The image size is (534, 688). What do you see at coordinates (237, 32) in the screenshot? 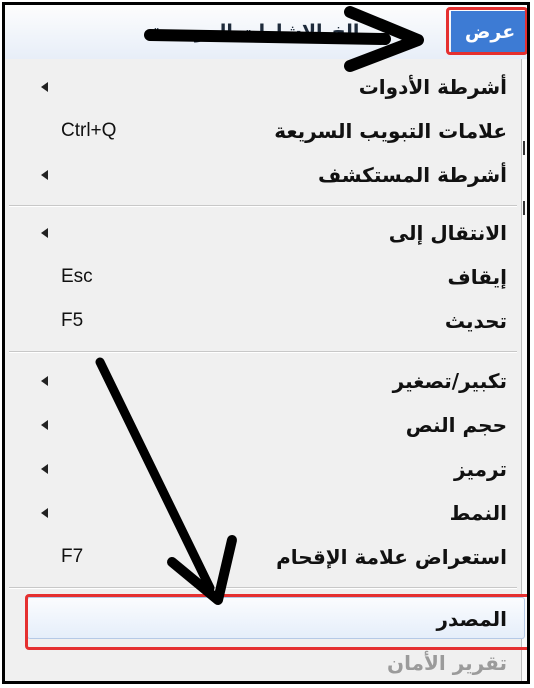
I see `menu-bookmarks: الإشارات المرجعية` at bounding box center [237, 32].